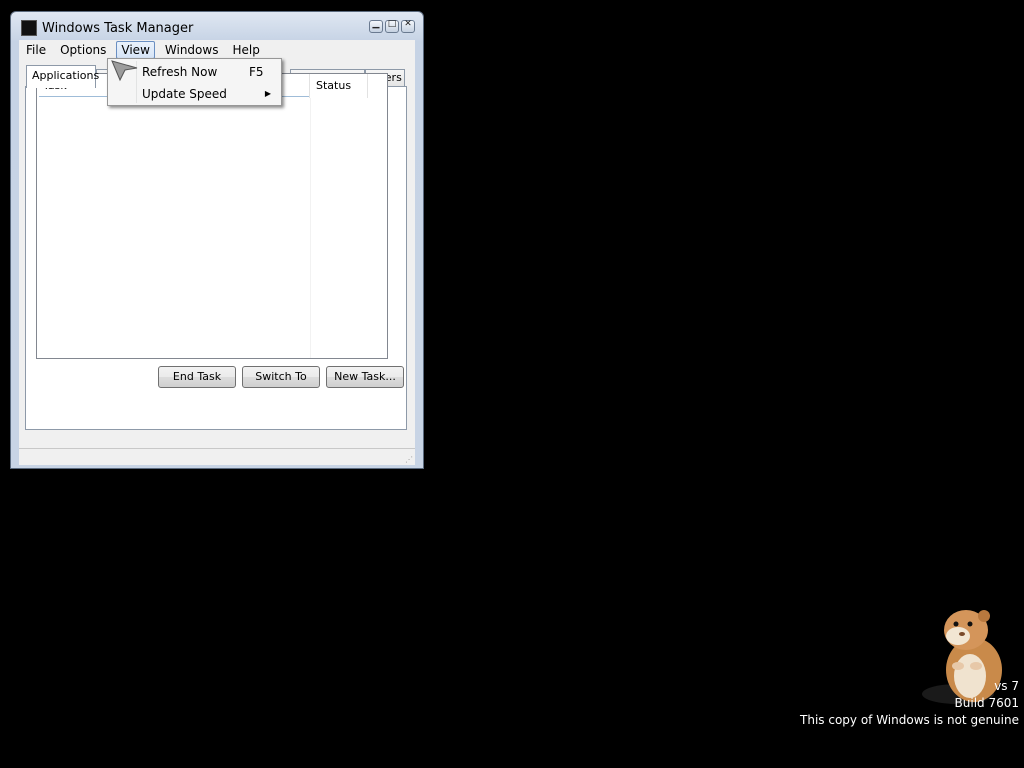 This screenshot has height=768, width=1024. I want to click on close-icon: ✕, so click(408, 24).